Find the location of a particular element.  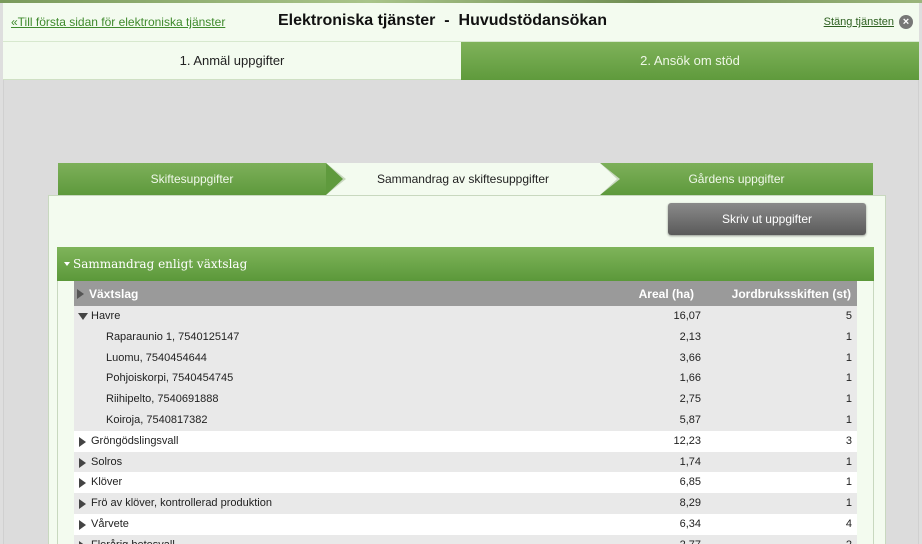

tab-farm-details: Gårdens uppgifter is located at coordinates (736, 179).